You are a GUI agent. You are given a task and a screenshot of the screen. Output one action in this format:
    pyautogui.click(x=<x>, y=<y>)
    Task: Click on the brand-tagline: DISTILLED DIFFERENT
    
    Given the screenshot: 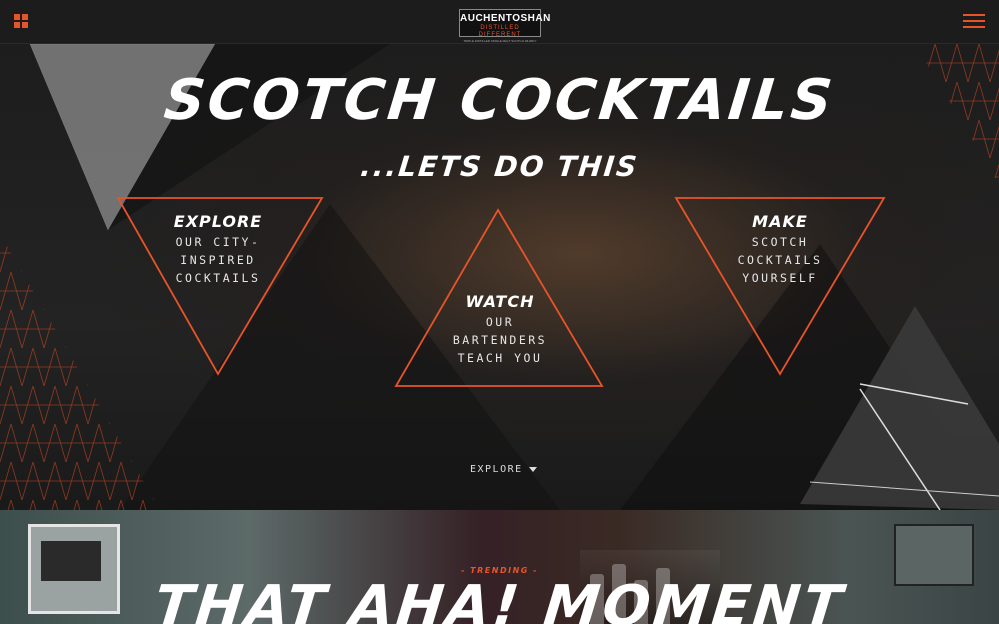 What is the action you would take?
    pyautogui.click(x=500, y=31)
    